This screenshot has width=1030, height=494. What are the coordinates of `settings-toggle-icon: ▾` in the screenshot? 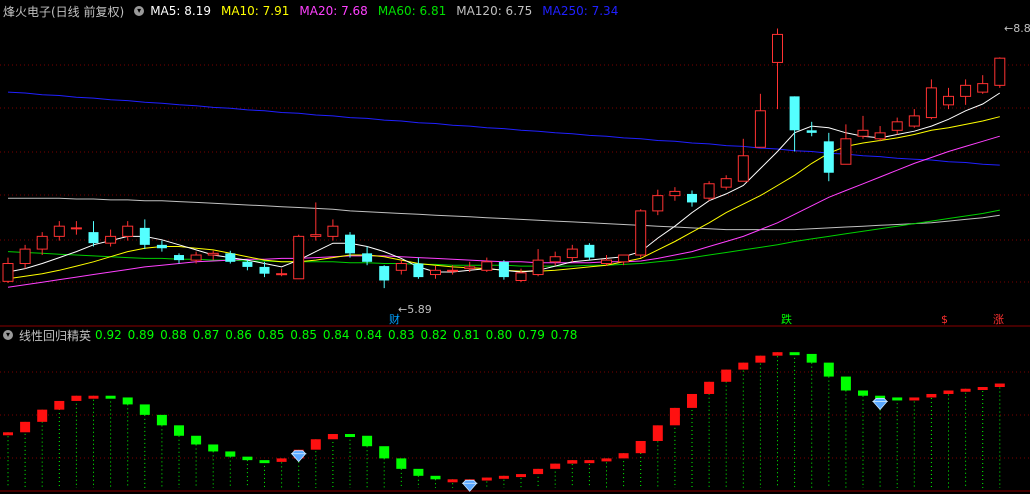 It's located at (139, 11).